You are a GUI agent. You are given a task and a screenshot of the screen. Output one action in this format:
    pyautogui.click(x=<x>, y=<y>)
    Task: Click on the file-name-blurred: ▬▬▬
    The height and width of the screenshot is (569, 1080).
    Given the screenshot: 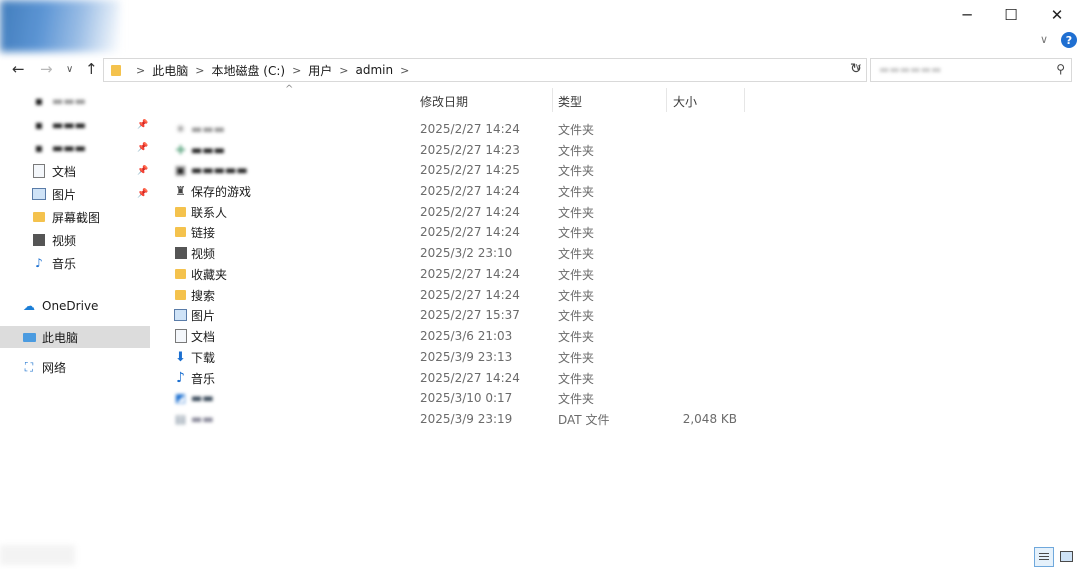 What is the action you would take?
    pyautogui.click(x=208, y=150)
    